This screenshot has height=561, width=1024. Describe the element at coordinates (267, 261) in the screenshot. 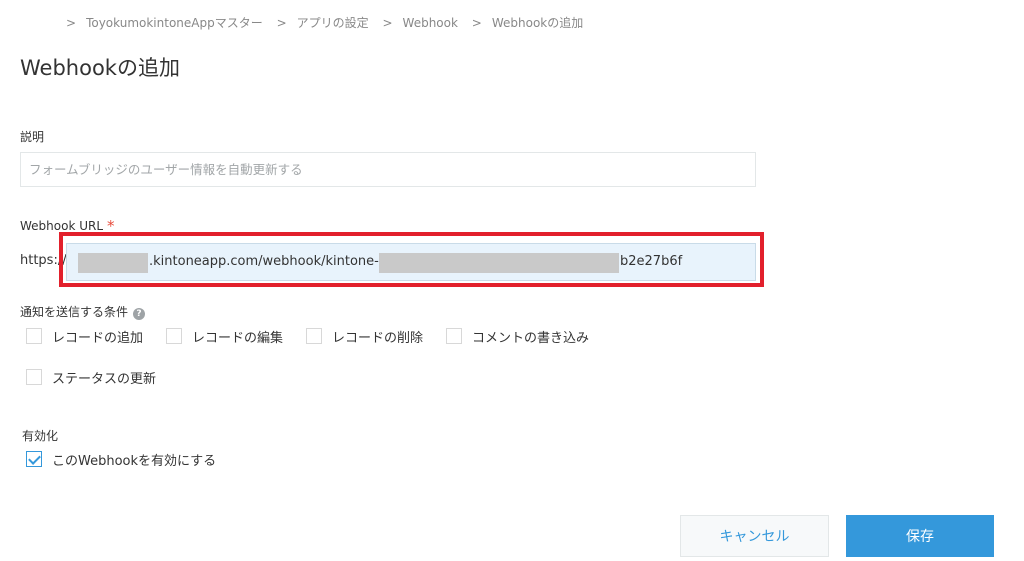

I see `webhook-url-text-part1: .kintoneapp.com/webhook/kintone-s` at that location.